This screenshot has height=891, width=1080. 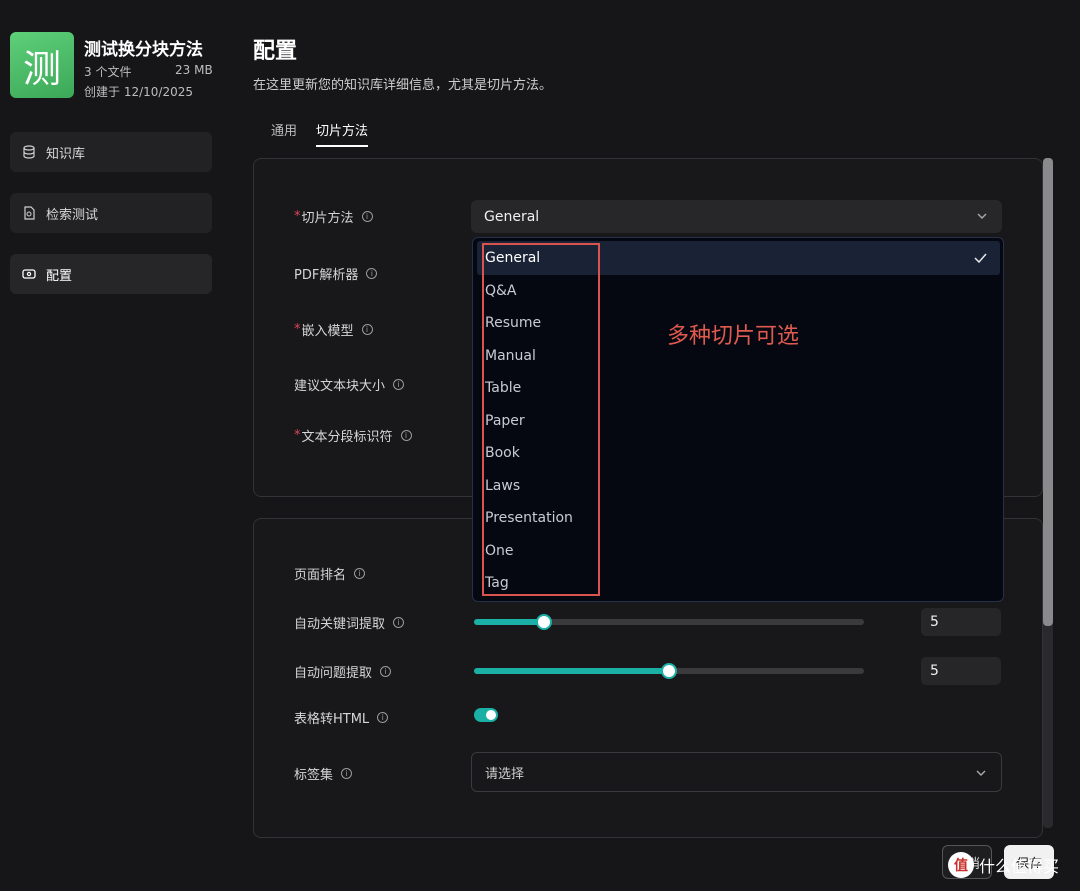 I want to click on label-text: 自动关键词提取, so click(x=340, y=624).